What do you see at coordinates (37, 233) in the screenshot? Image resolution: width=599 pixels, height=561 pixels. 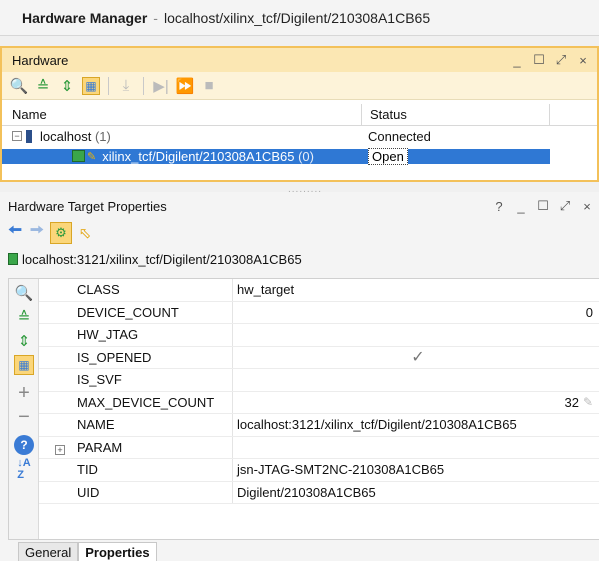 I see `forward-arrow-icon: 🠪` at bounding box center [37, 233].